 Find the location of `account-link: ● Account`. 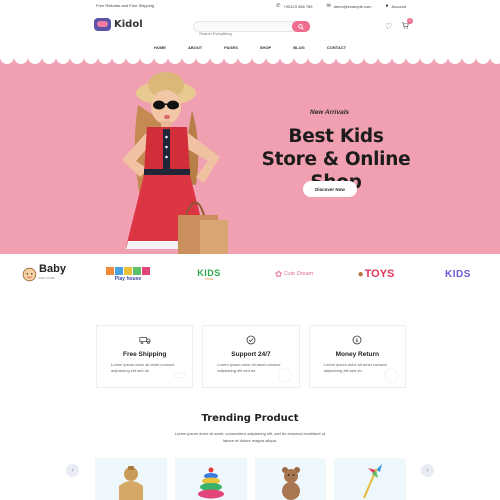

account-link: ● Account is located at coordinates (396, 6).